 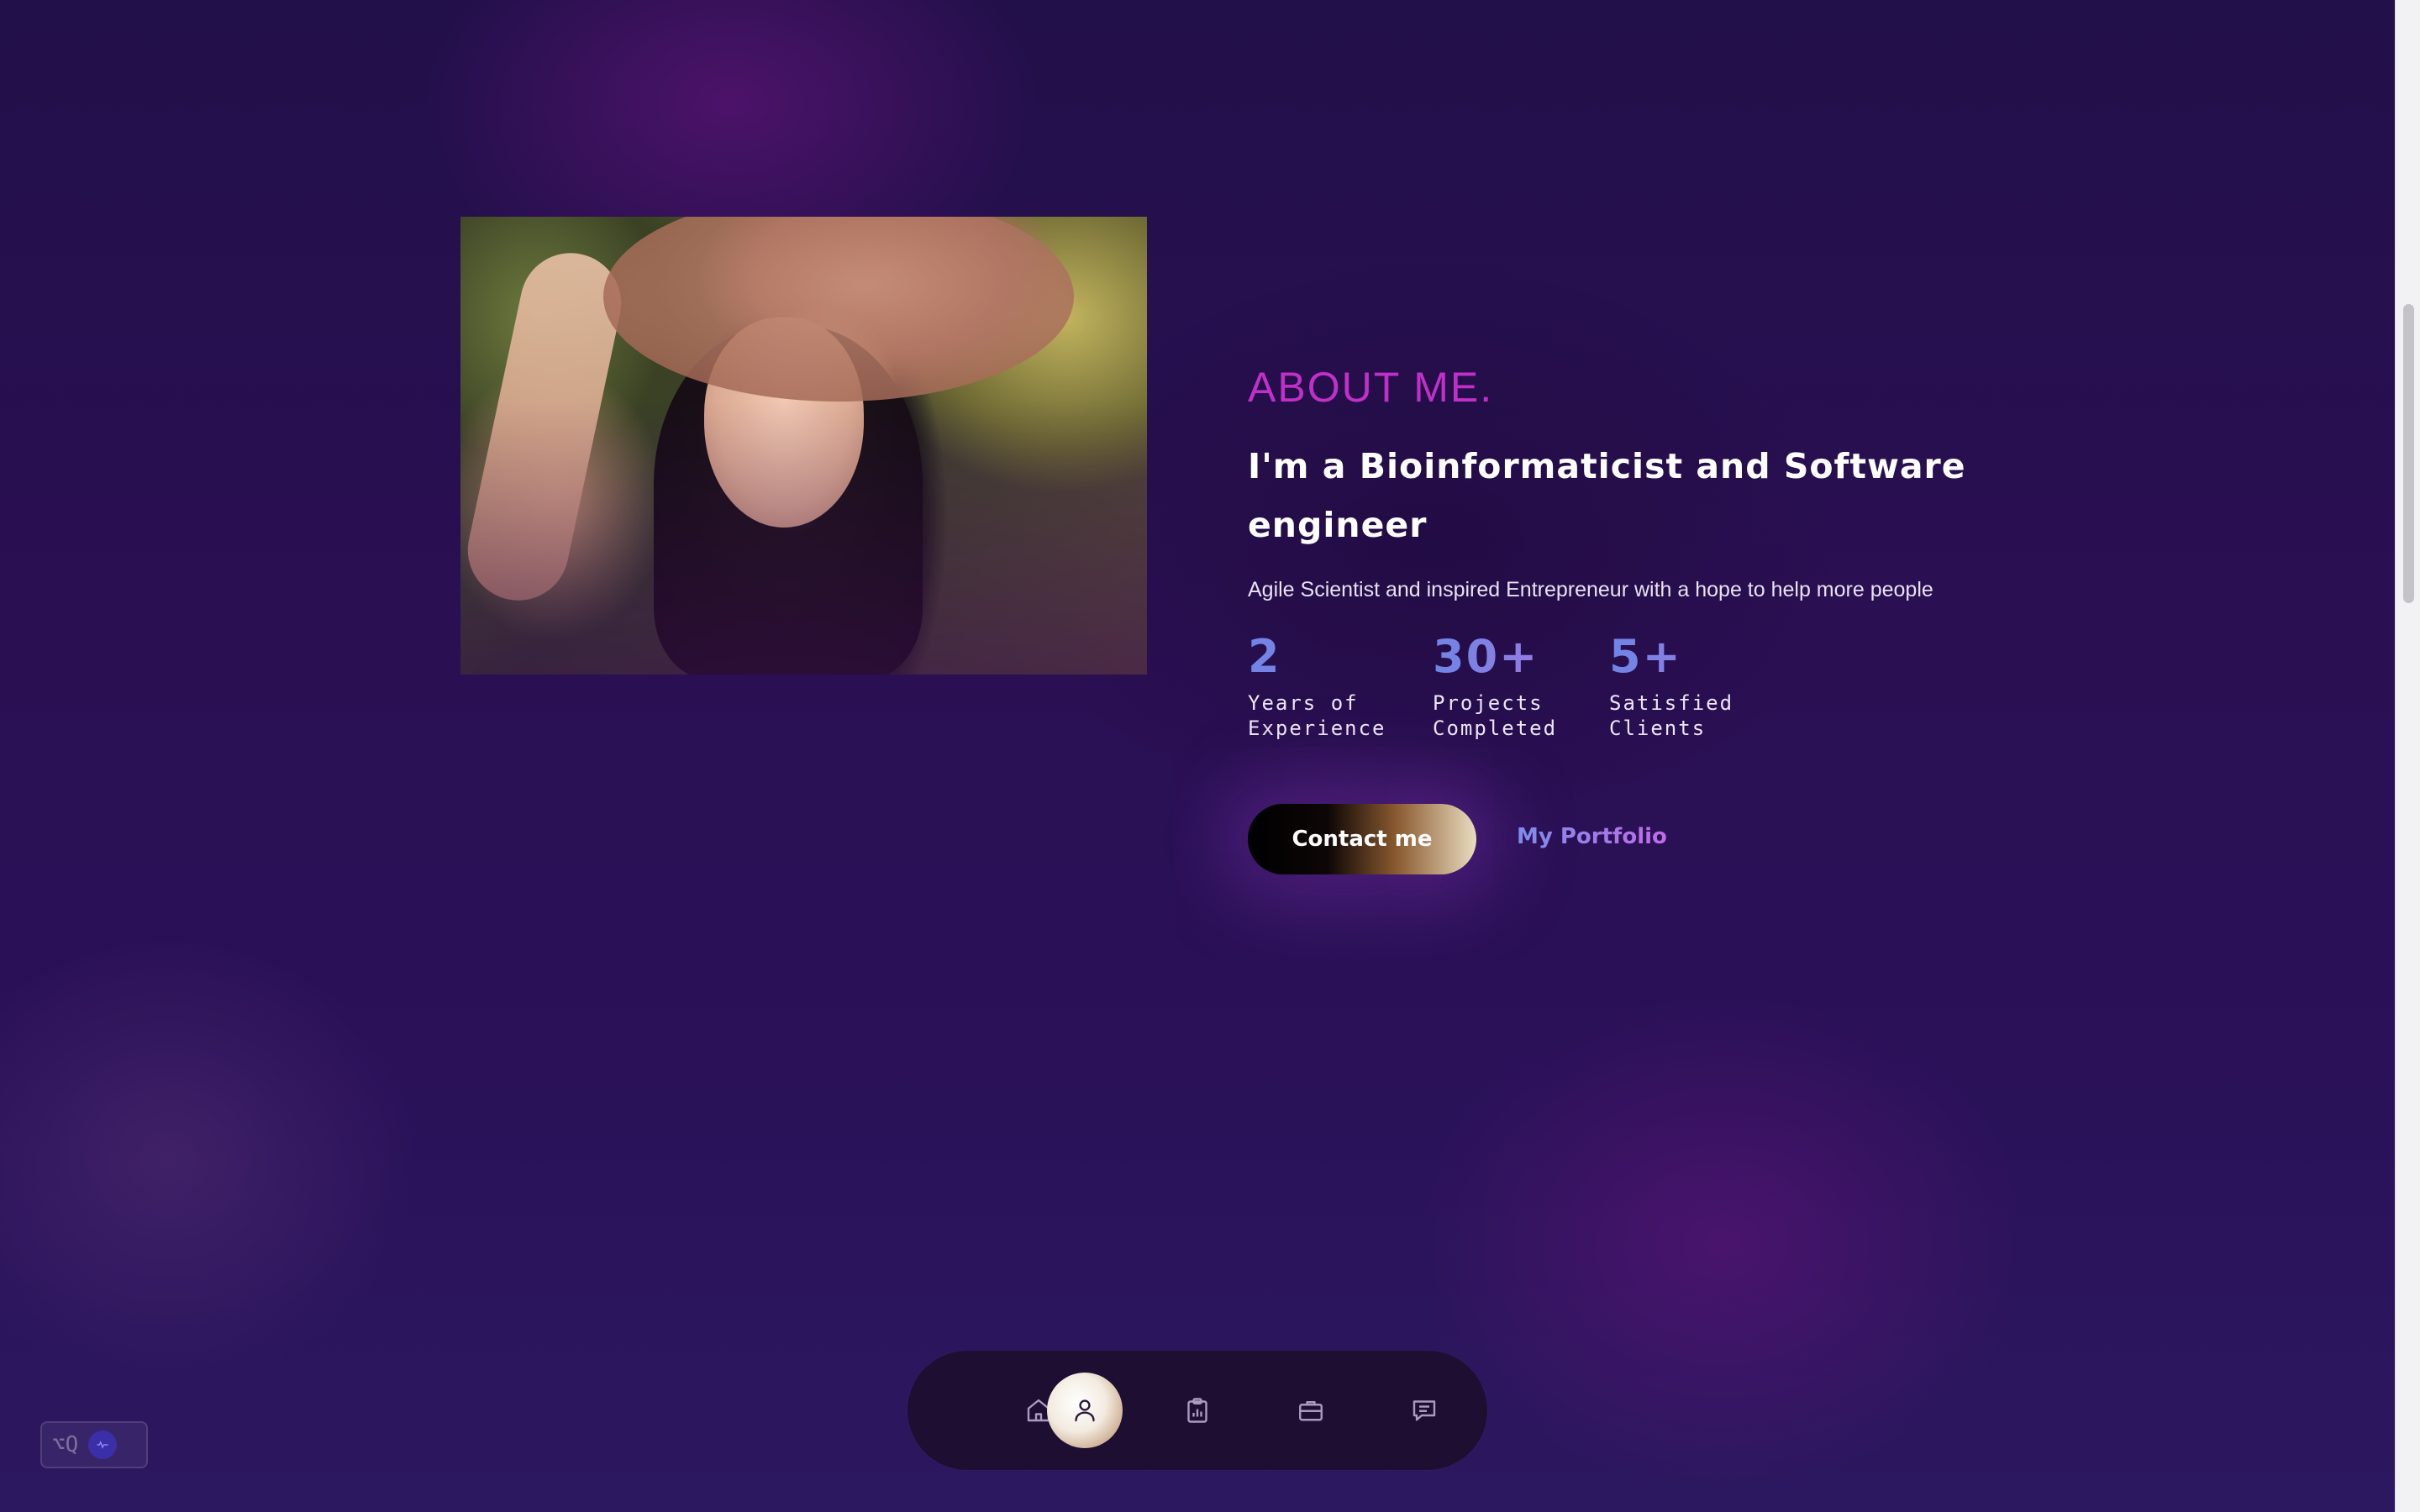 What do you see at coordinates (103, 1445) in the screenshot?
I see `assistant-icon` at bounding box center [103, 1445].